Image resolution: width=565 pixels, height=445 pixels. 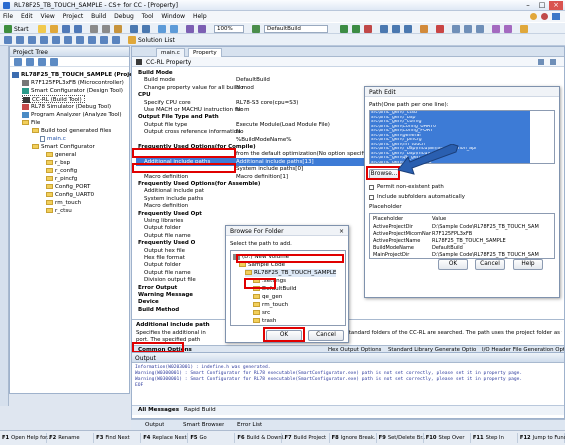 I want to click on browse-cancel-button: Cancel, so click(x=326, y=335).